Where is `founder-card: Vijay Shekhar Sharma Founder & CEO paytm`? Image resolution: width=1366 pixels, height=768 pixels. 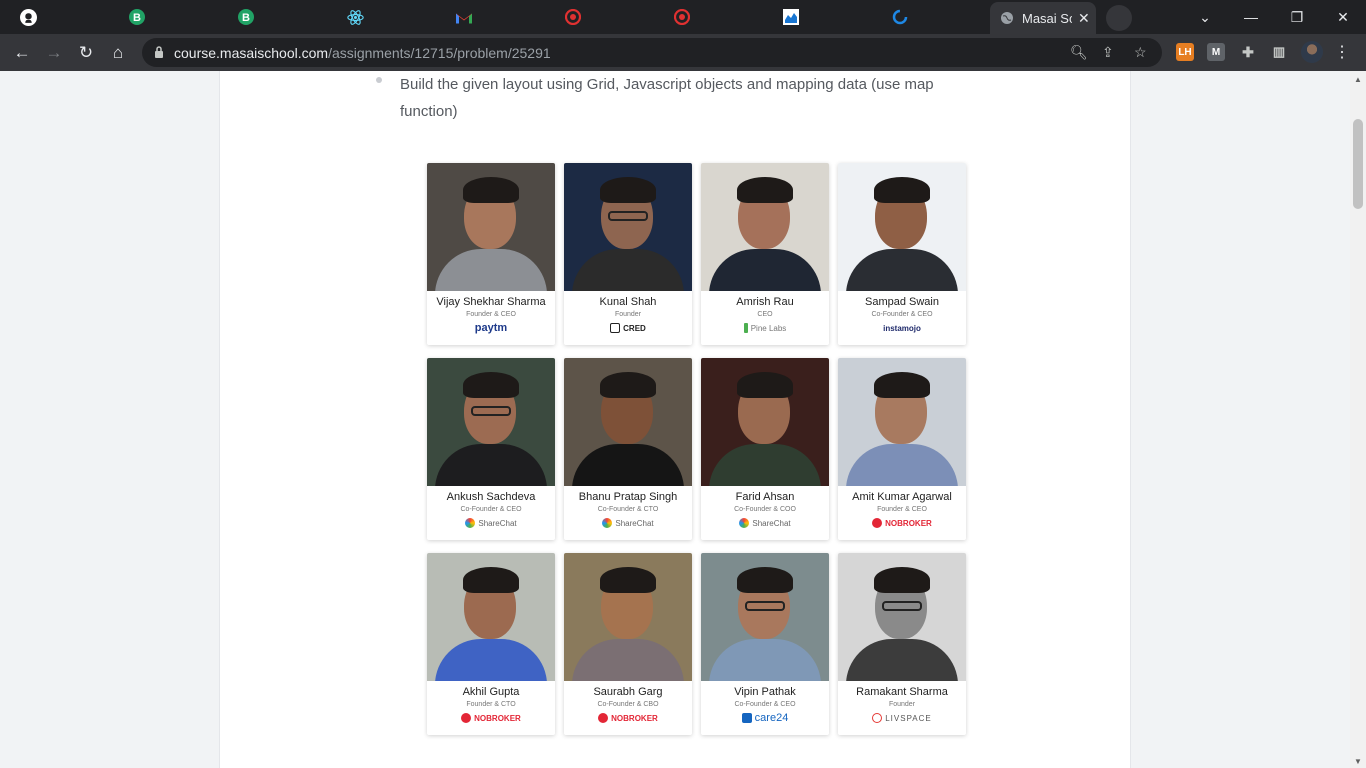 founder-card: Vijay Shekhar Sharma Founder & CEO paytm is located at coordinates (491, 254).